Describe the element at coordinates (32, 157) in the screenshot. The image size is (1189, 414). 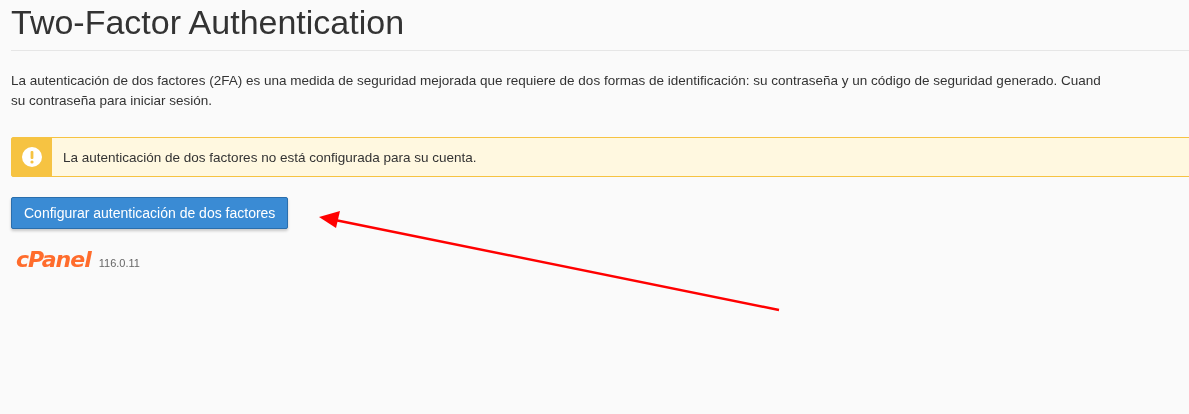
I see `warning-icon` at that location.